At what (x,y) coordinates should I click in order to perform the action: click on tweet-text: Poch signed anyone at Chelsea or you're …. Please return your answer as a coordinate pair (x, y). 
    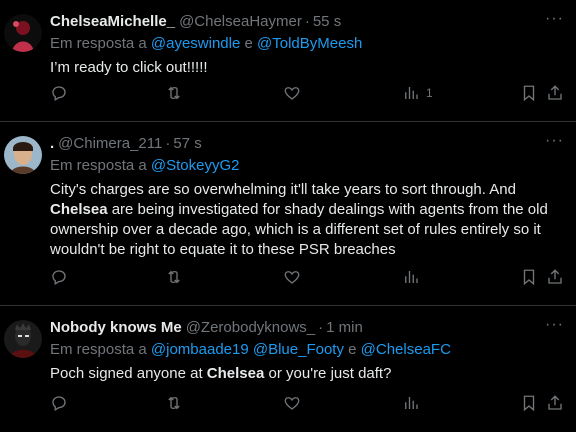
    Looking at the image, I should click on (309, 374).